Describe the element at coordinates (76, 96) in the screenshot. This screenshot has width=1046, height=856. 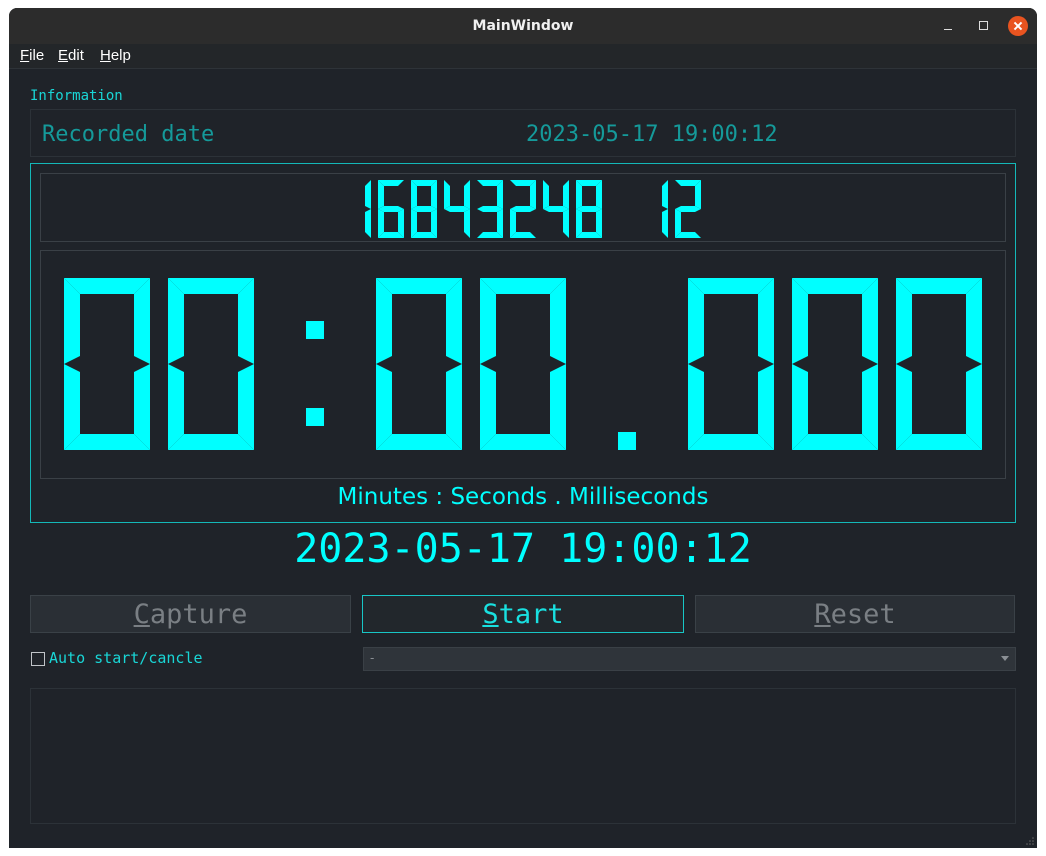
I see `information-group-label: Information` at that location.